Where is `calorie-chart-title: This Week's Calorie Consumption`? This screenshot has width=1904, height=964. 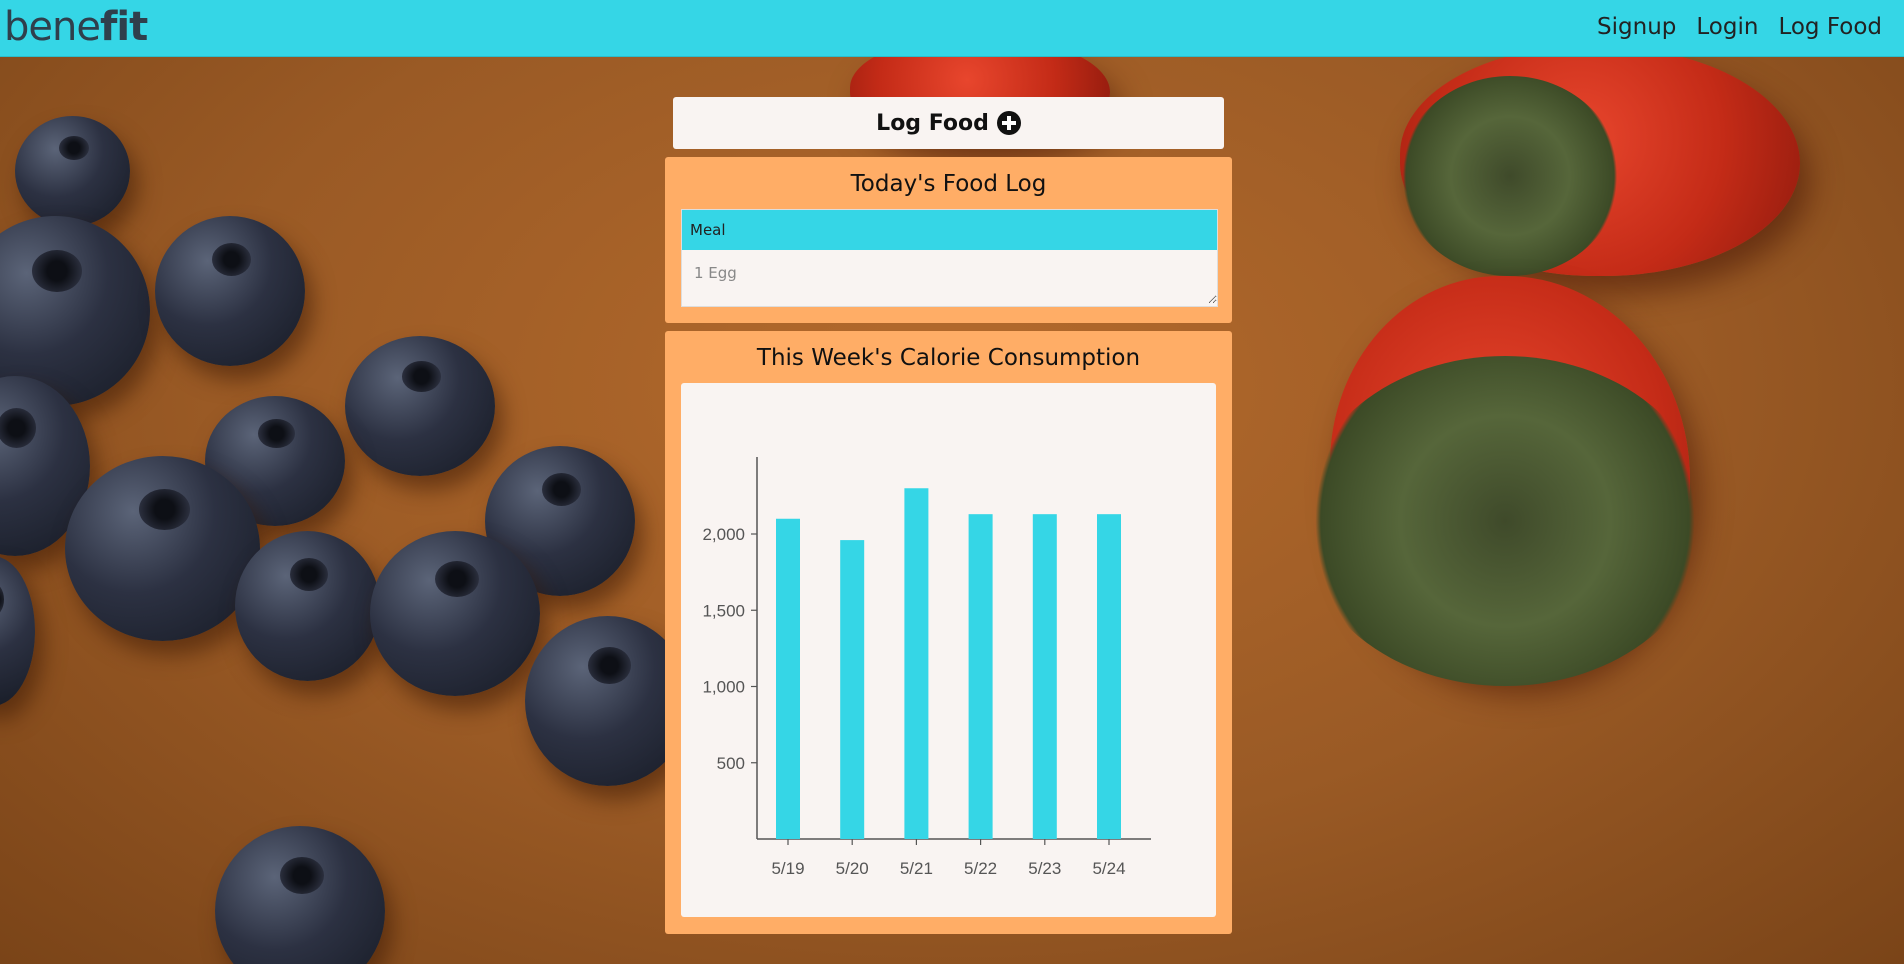
calorie-chart-title: This Week's Calorie Consumption is located at coordinates (948, 358).